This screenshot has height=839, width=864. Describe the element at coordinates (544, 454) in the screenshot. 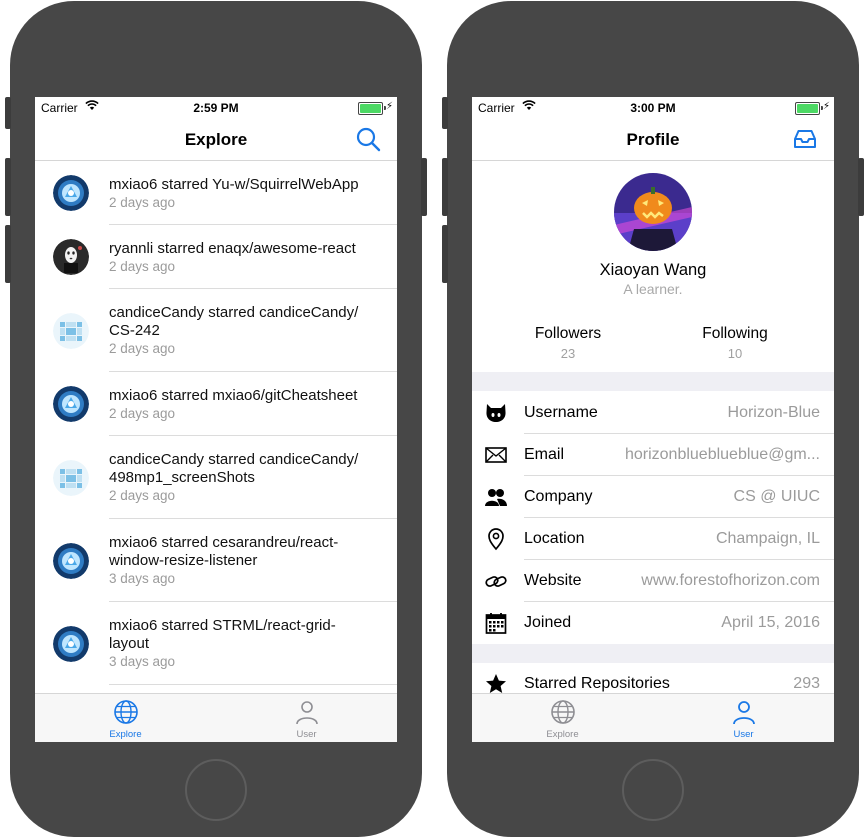

I see `row-label: Email` at that location.